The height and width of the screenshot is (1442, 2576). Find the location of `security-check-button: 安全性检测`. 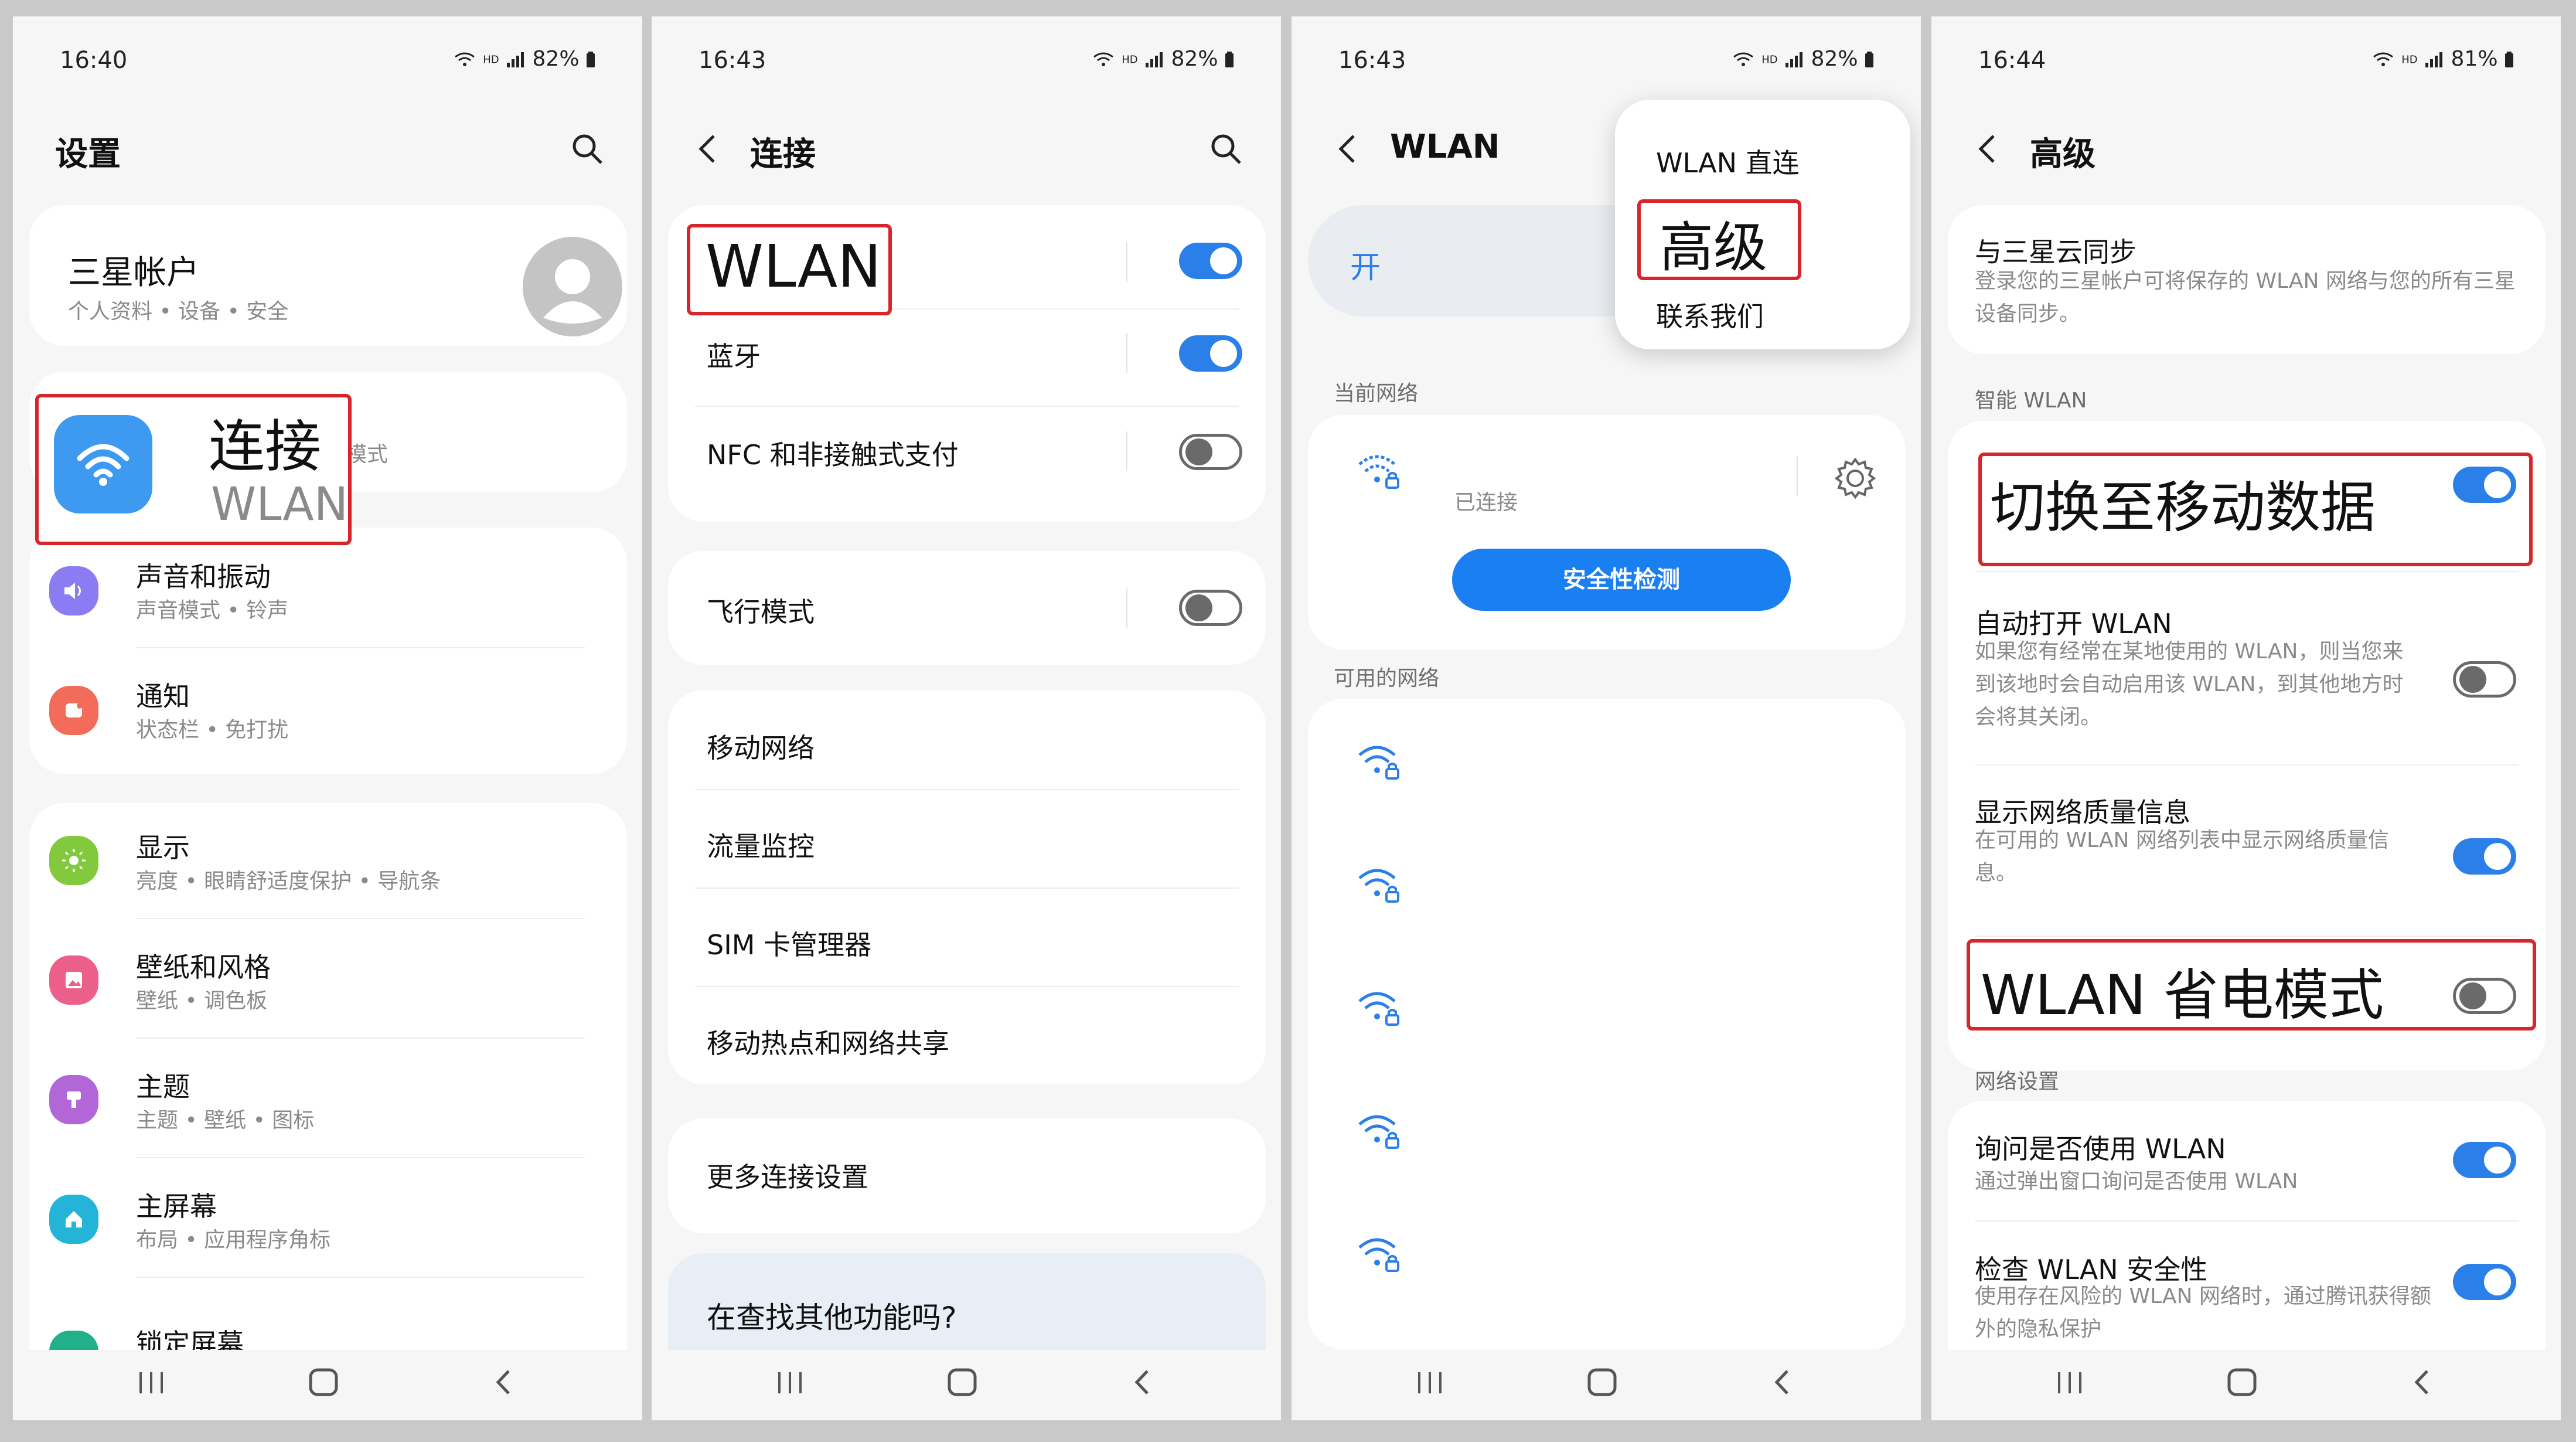

security-check-button: 安全性检测 is located at coordinates (1621, 580).